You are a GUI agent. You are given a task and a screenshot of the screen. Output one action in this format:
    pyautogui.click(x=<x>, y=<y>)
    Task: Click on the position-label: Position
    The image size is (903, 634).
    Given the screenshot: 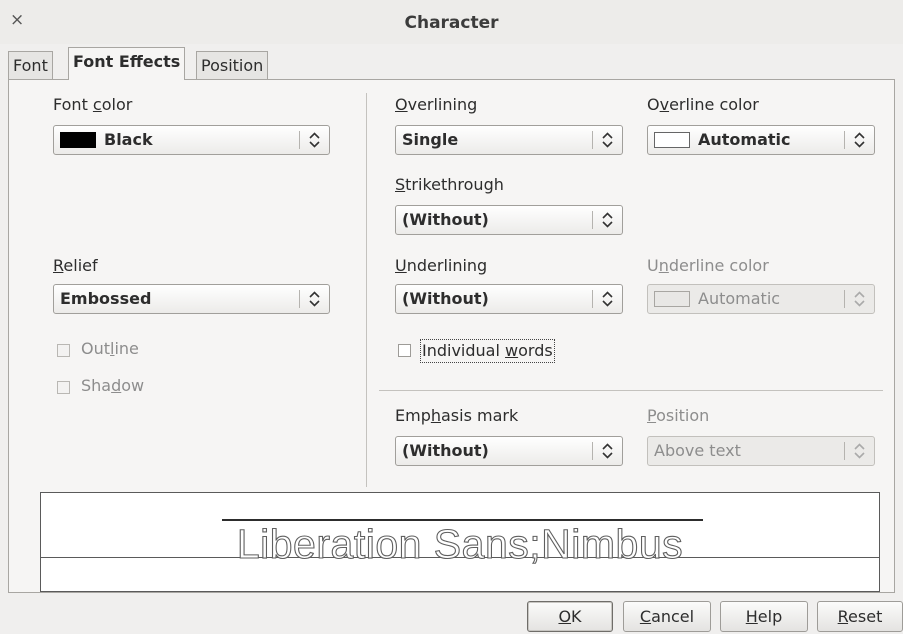 What is the action you would take?
    pyautogui.click(x=678, y=415)
    